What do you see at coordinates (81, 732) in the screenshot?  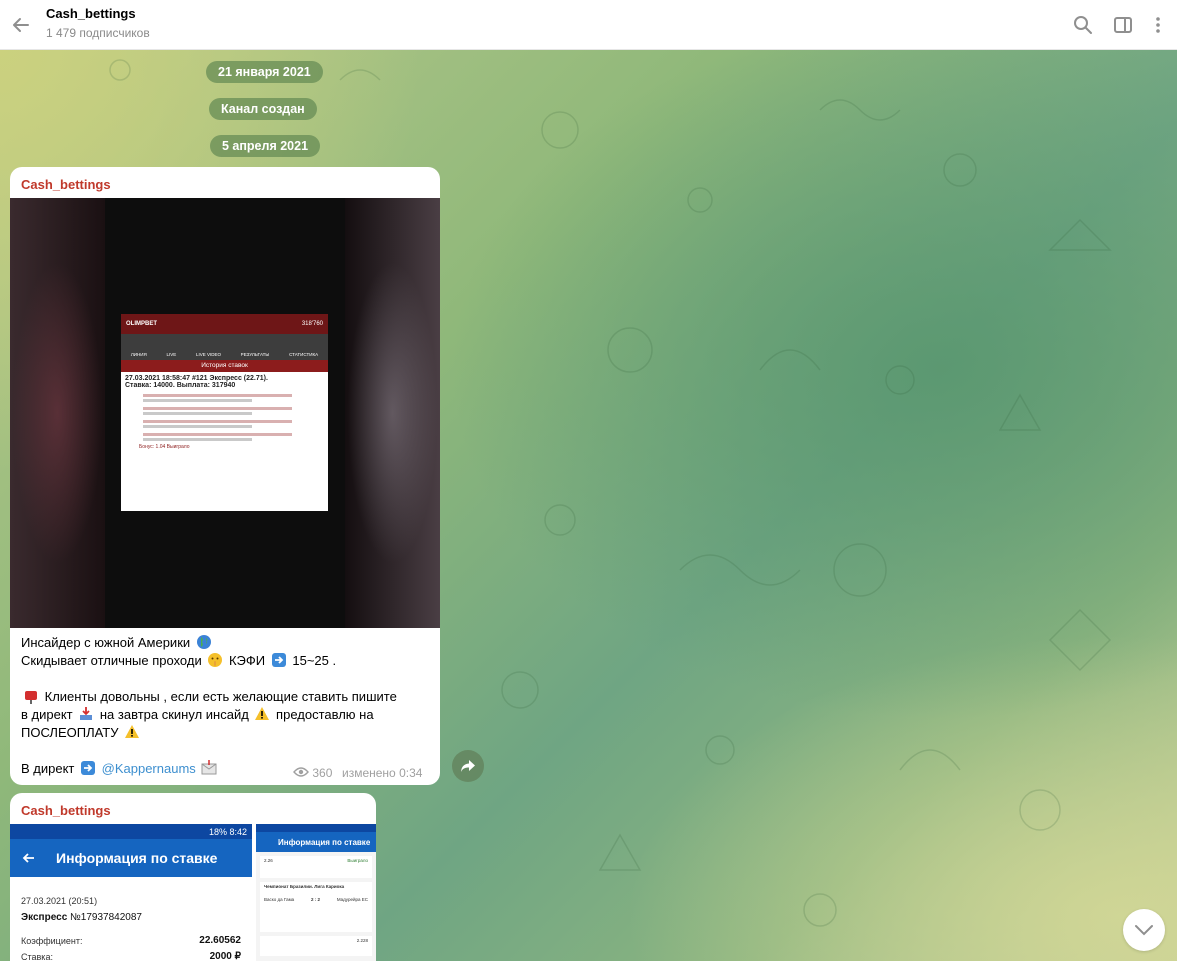 I see `post-text-line: ПОСЛЕОПЛАТУ` at bounding box center [81, 732].